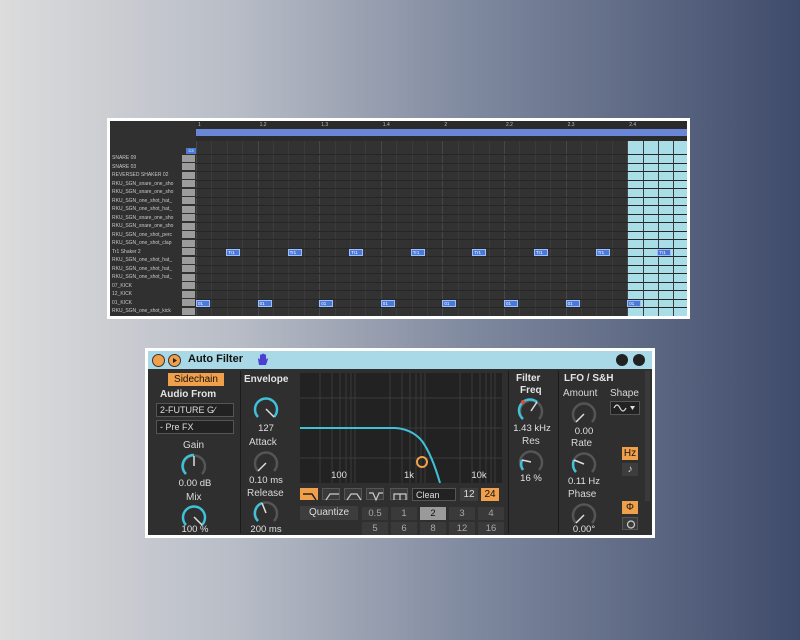 This screenshot has width=800, height=640. What do you see at coordinates (266, 513) in the screenshot?
I see `release-knob` at bounding box center [266, 513].